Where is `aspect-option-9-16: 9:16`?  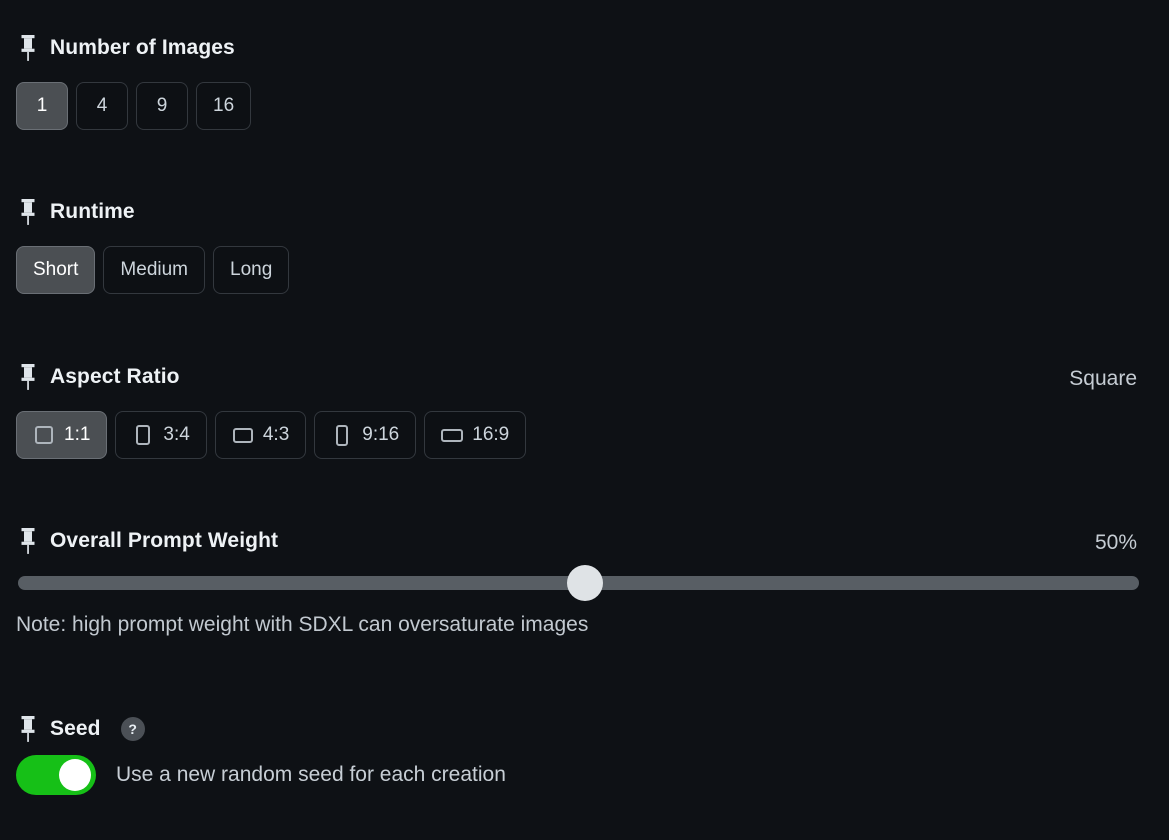 aspect-option-9-16: 9:16 is located at coordinates (365, 435).